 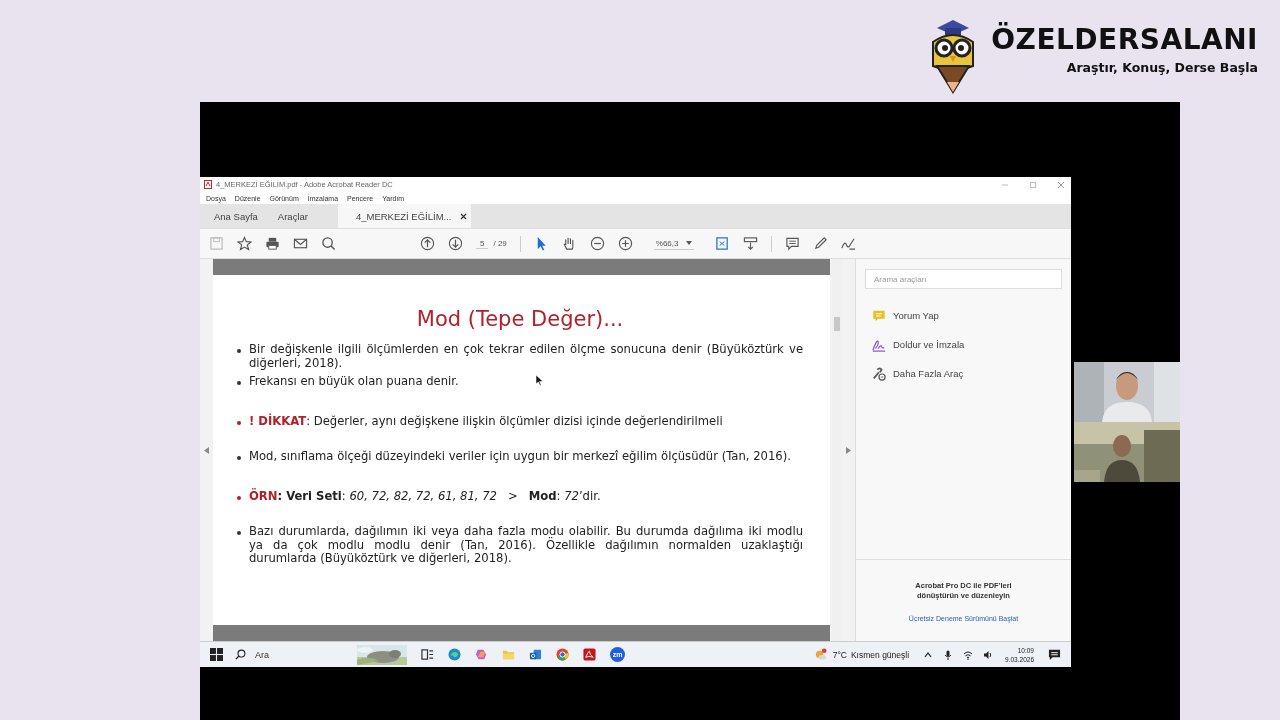 I want to click on wrench-icon, so click(x=879, y=373).